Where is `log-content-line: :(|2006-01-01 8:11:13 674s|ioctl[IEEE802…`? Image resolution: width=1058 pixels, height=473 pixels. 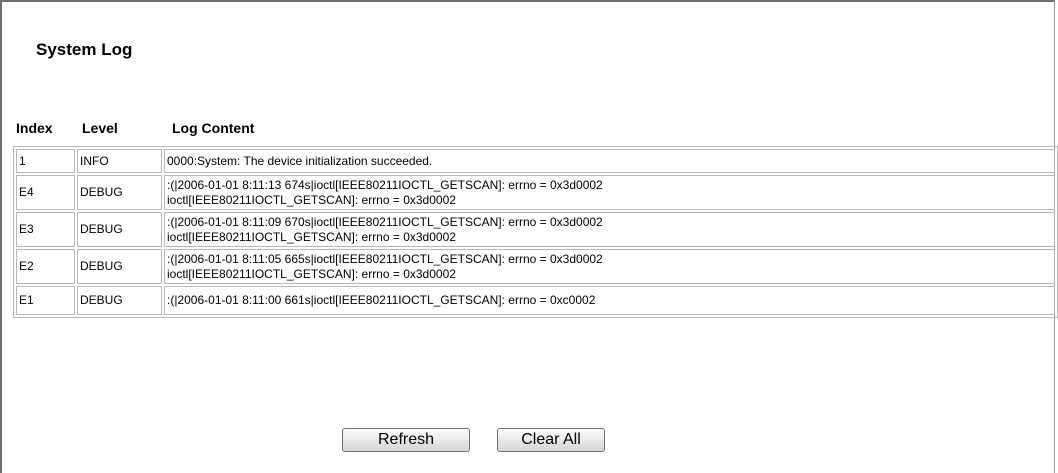
log-content-line: :(|2006-01-01 8:11:13 674s|ioctl[IEEE802… is located at coordinates (385, 184).